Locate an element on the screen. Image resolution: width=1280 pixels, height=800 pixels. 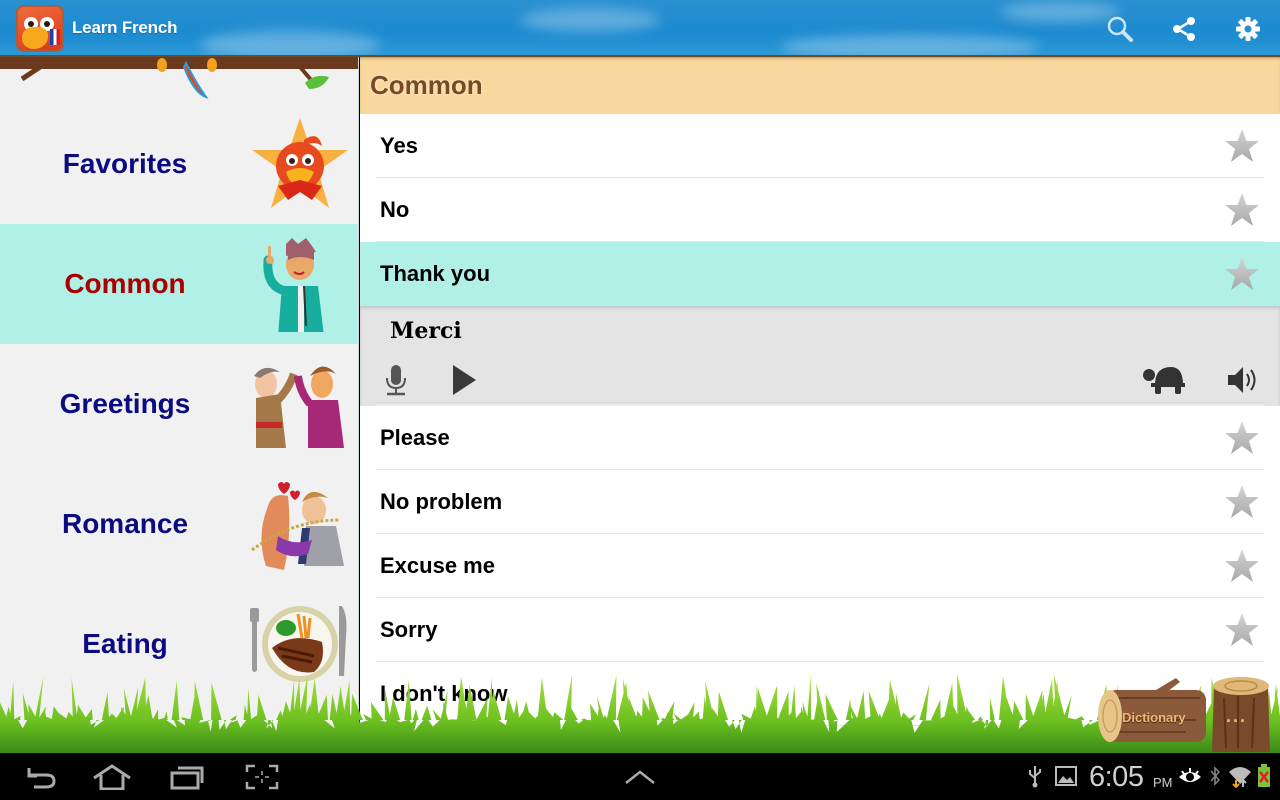
wifi-icon is located at coordinates (1240, 777).